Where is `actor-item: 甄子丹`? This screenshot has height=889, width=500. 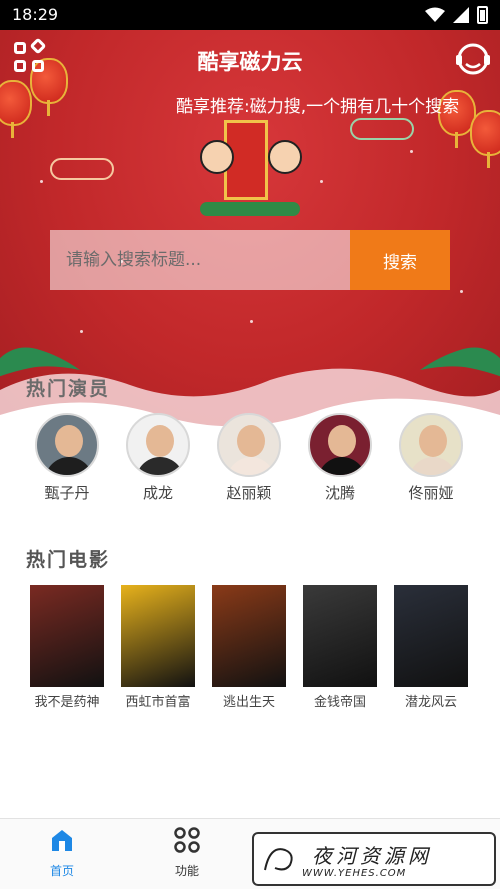
actor-item: 甄子丹 is located at coordinates (67, 458).